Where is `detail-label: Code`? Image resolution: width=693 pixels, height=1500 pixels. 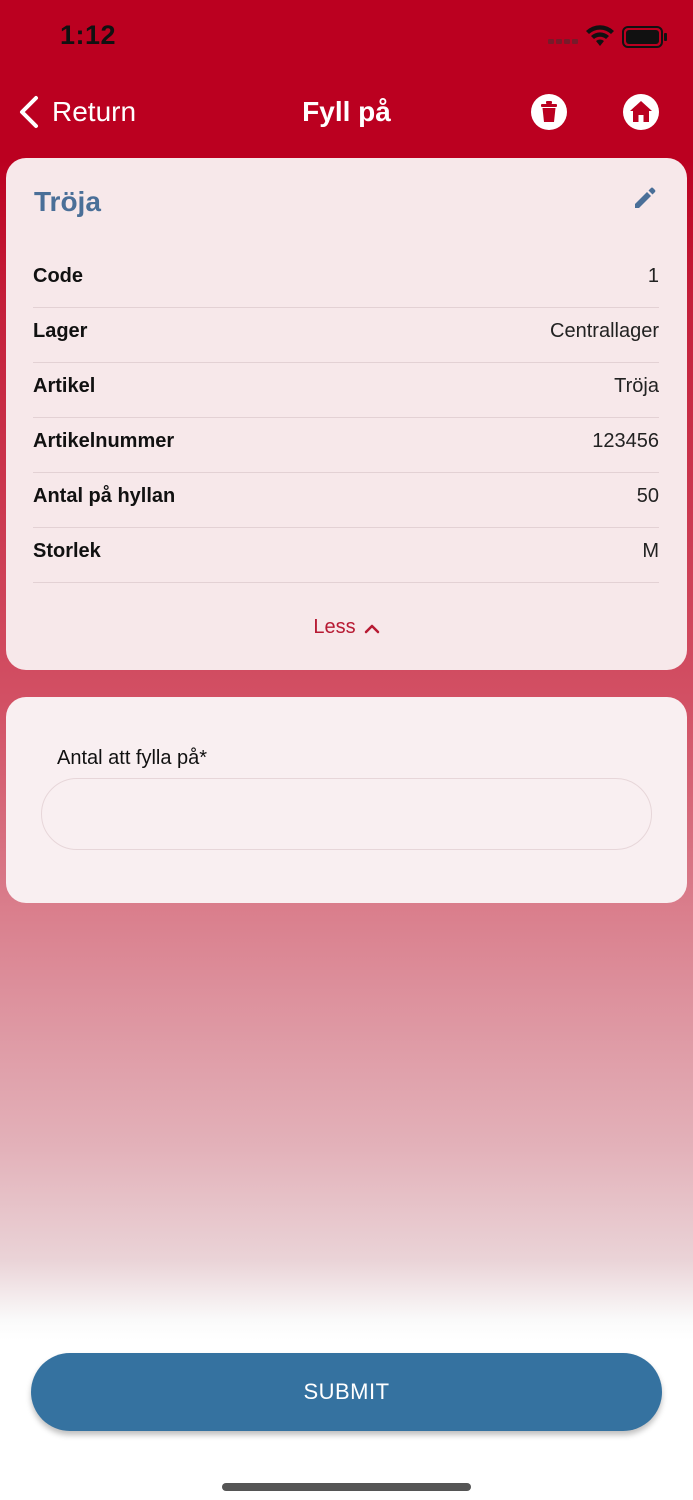 detail-label: Code is located at coordinates (58, 276).